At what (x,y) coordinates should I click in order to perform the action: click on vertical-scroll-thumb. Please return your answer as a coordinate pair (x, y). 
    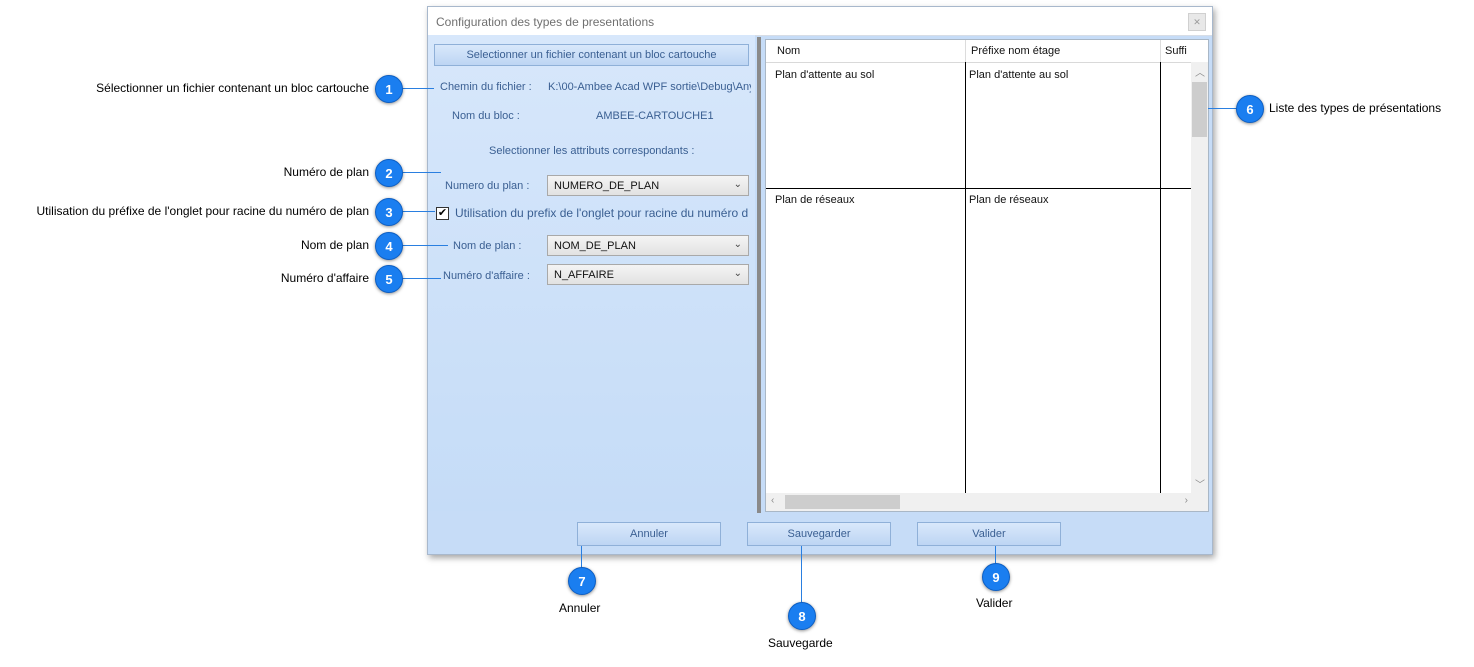
    Looking at the image, I should click on (1199, 109).